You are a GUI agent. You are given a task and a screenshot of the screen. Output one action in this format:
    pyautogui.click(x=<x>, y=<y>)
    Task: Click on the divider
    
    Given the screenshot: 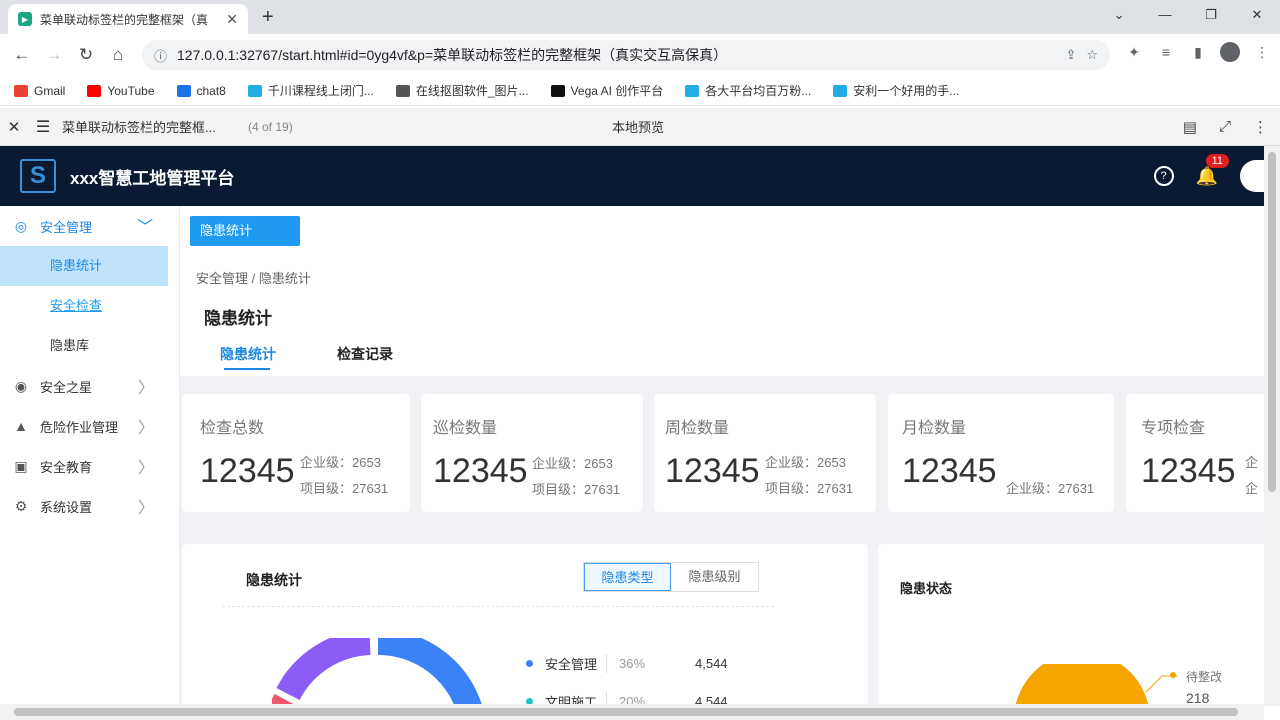 What is the action you would take?
    pyautogui.click(x=498, y=606)
    